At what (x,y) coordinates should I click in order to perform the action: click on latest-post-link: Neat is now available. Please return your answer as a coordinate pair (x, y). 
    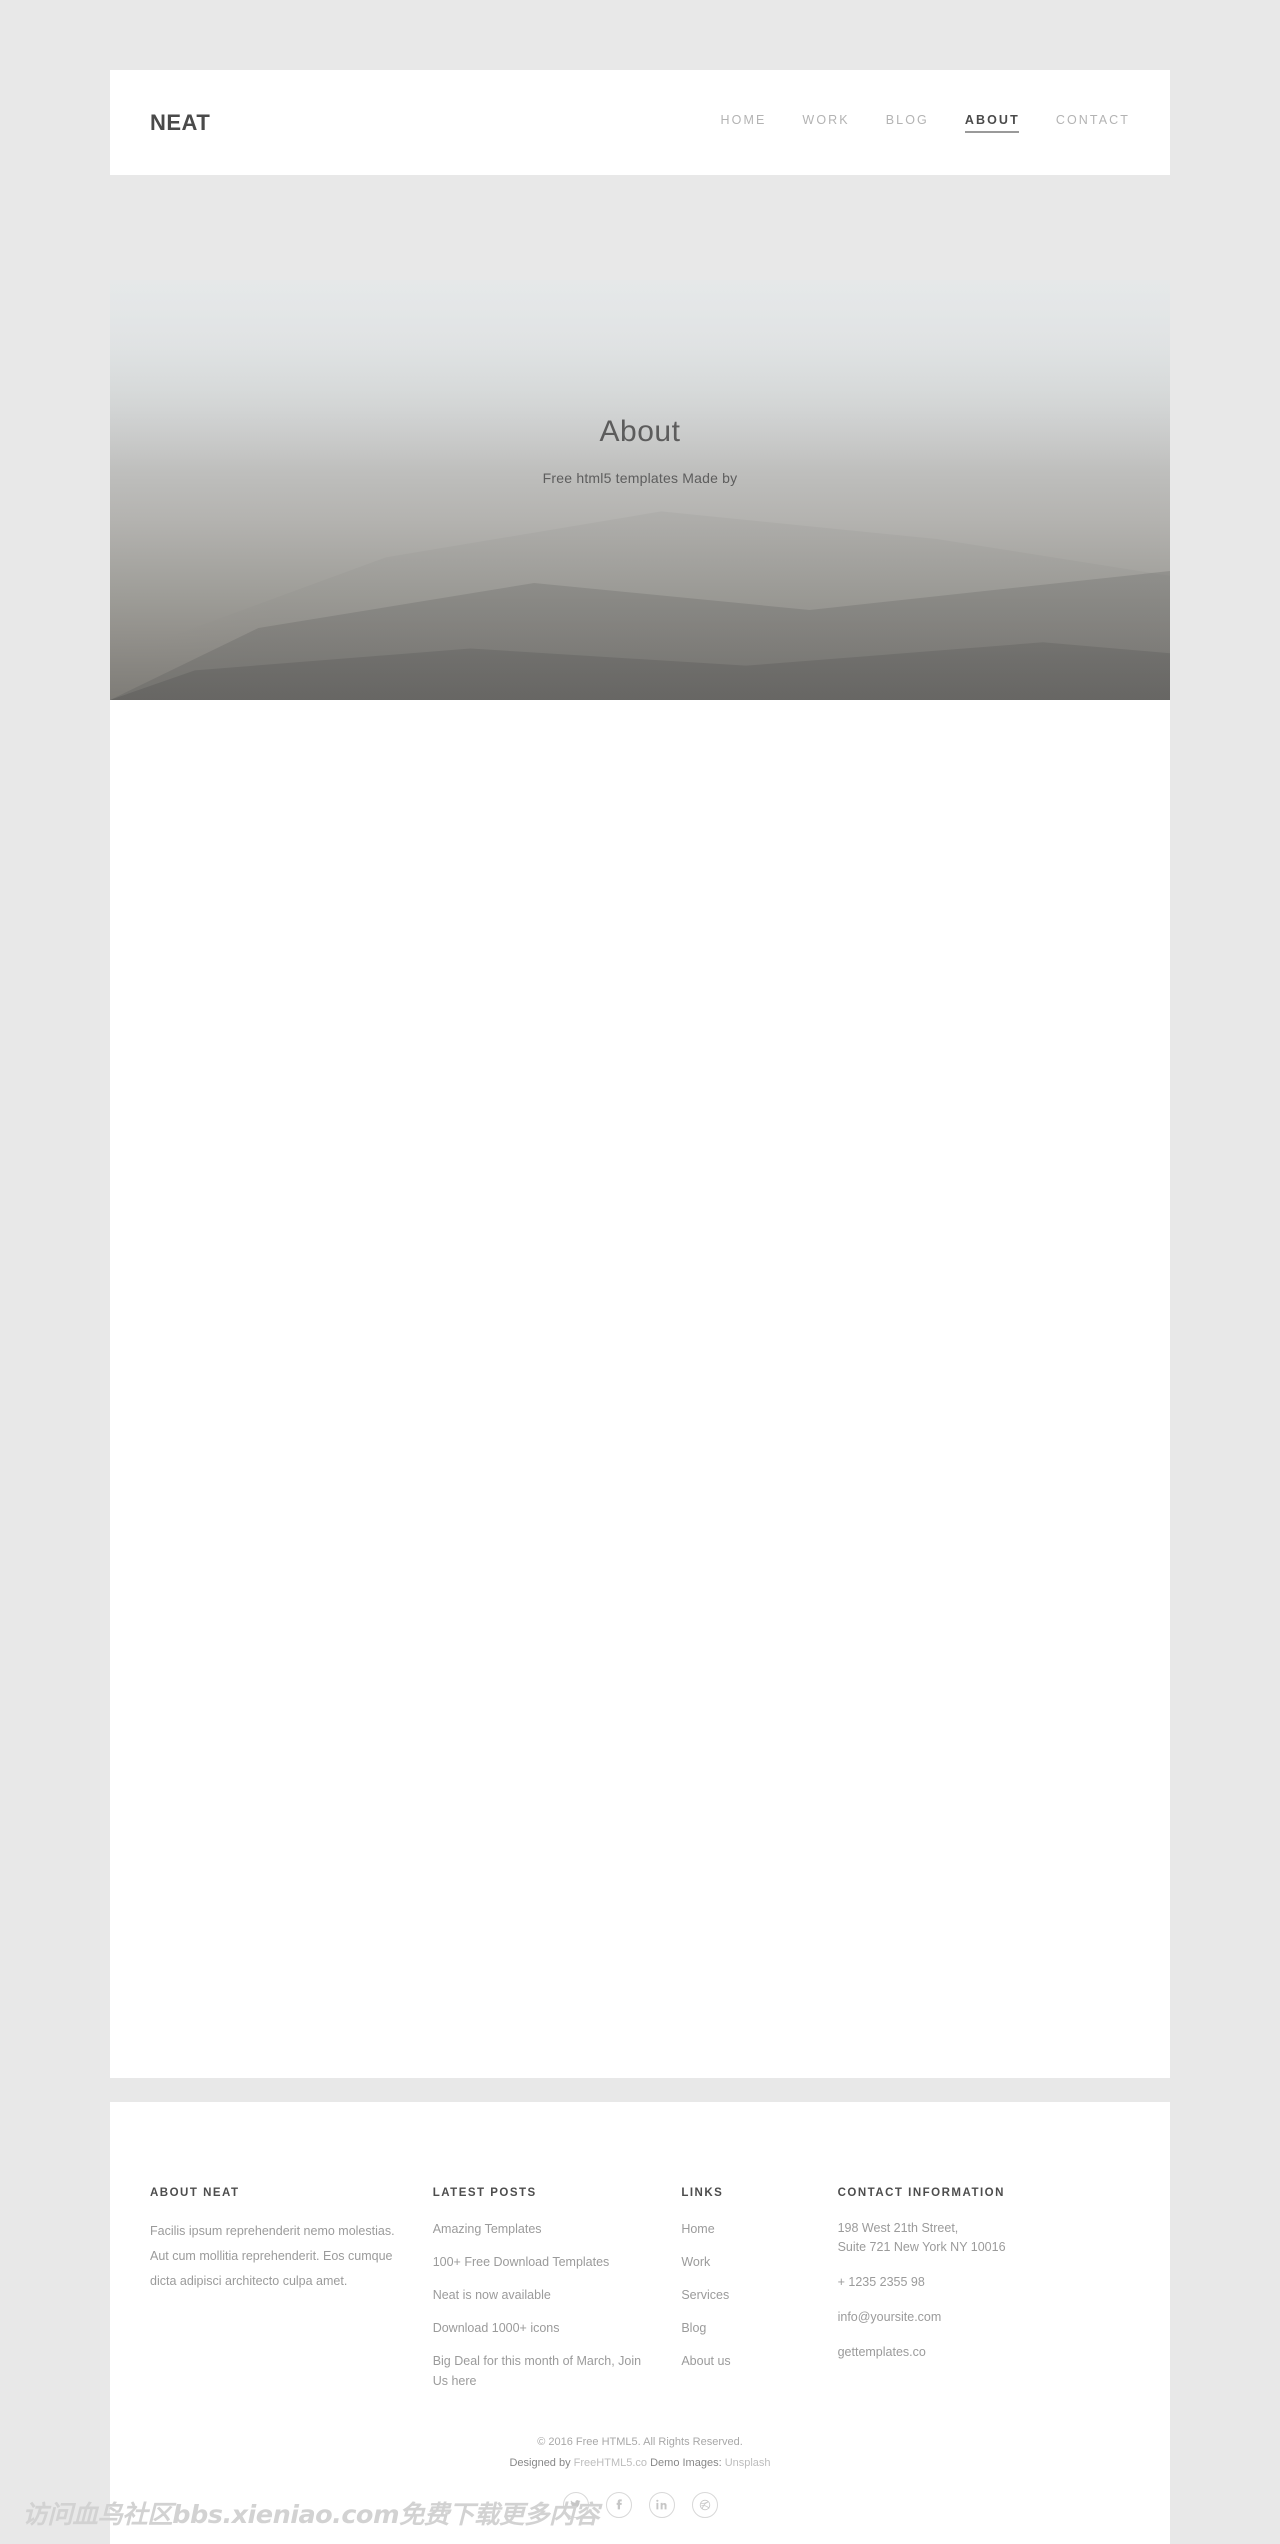
    Looking at the image, I should click on (492, 2295).